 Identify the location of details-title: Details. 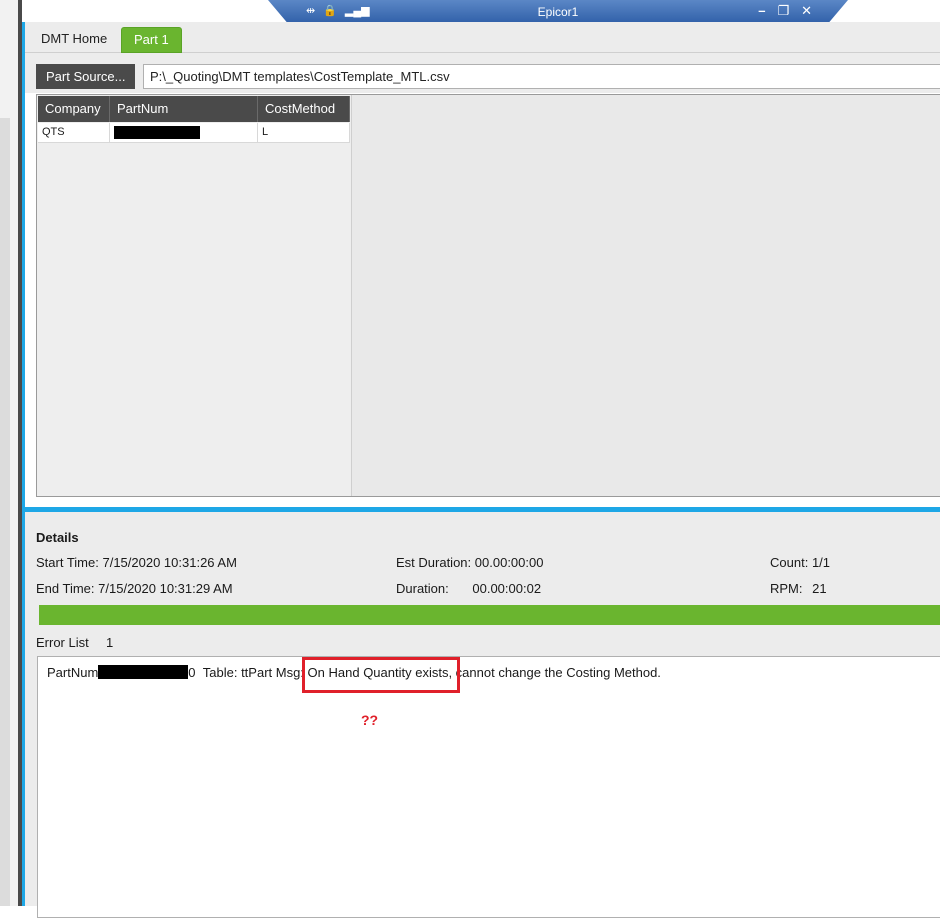
(57, 537).